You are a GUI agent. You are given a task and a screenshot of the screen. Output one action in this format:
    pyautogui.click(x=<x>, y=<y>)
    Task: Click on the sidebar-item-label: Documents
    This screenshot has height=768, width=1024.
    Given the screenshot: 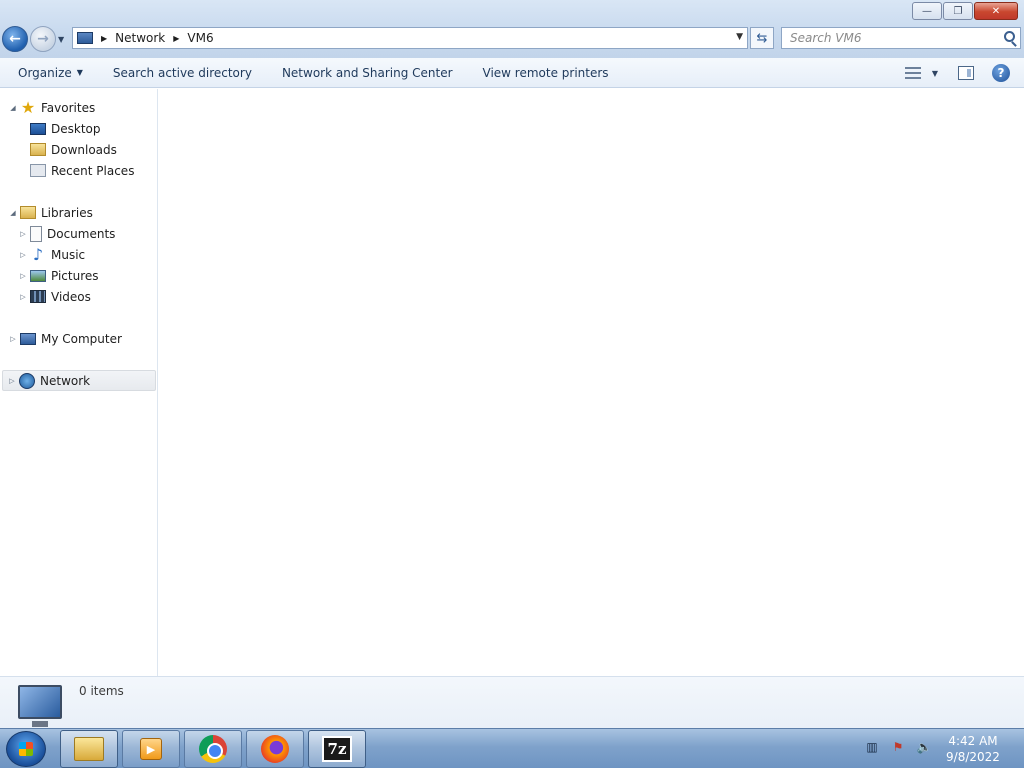 What is the action you would take?
    pyautogui.click(x=81, y=233)
    